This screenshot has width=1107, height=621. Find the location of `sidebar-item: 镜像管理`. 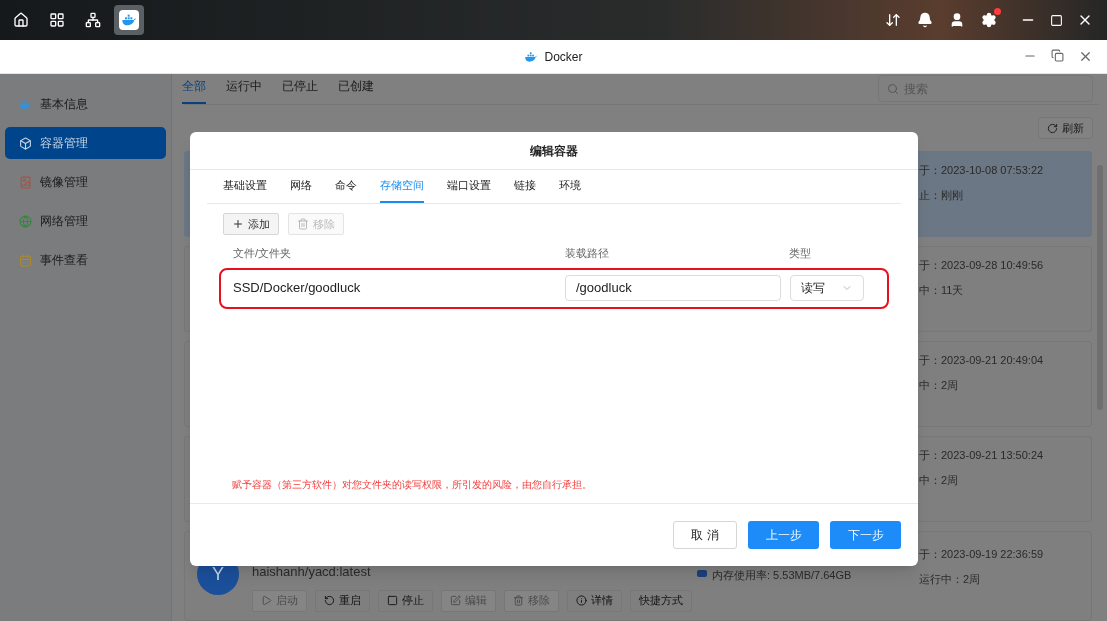

sidebar-item: 镜像管理 is located at coordinates (85, 182).